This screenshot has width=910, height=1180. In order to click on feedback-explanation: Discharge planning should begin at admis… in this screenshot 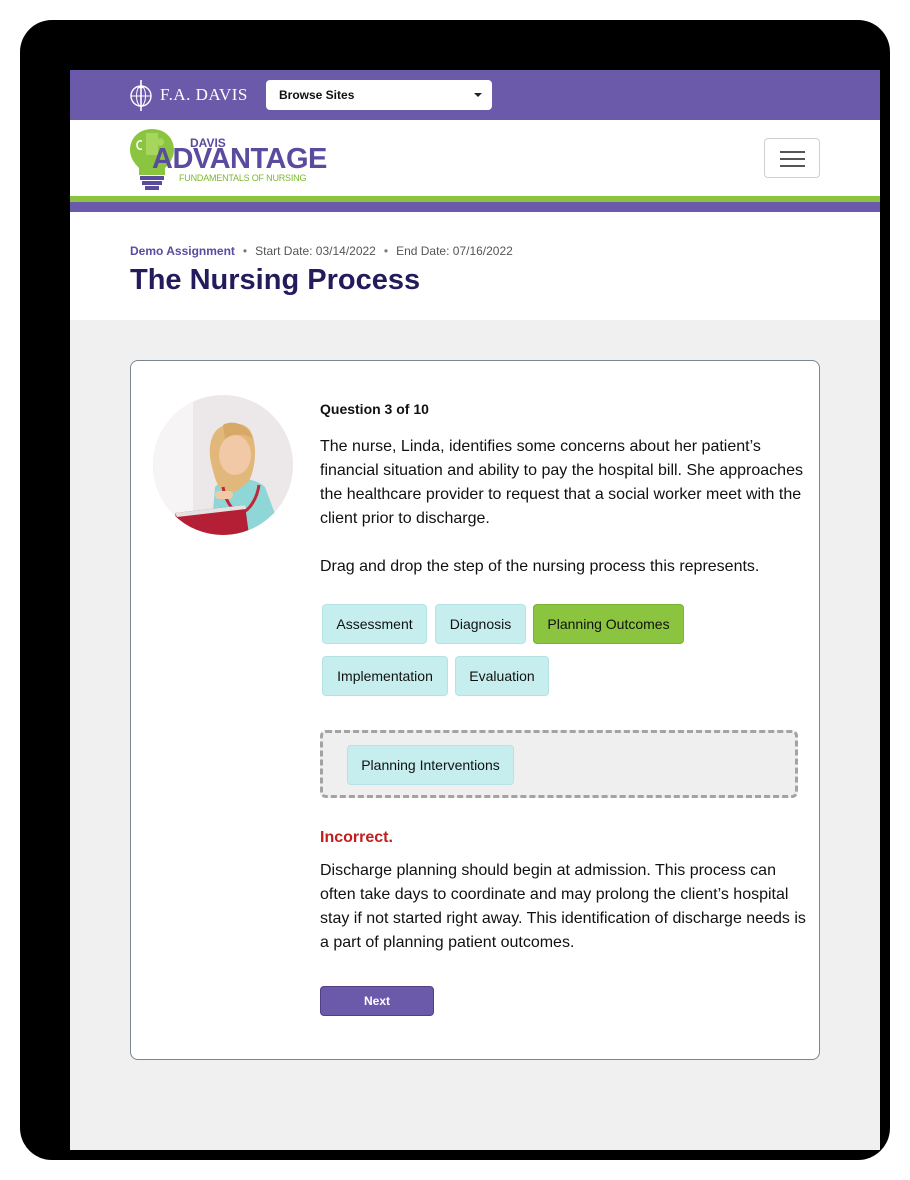, I will do `click(563, 906)`.